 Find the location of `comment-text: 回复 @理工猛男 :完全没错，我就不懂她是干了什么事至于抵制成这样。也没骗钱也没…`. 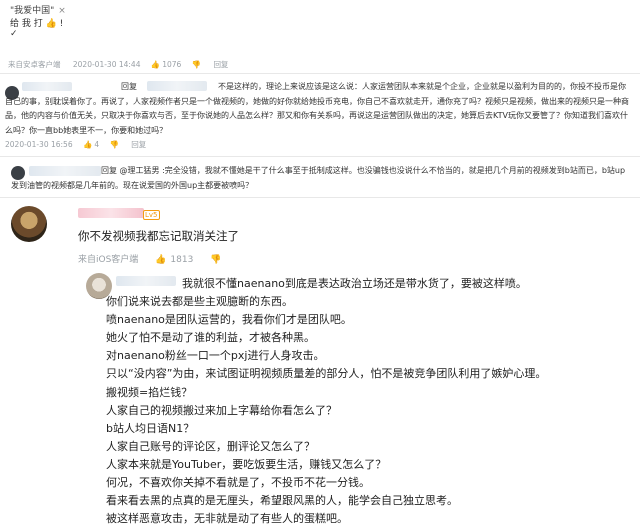

comment-text: 回复 @理工猛男 :完全没错，我就不懂她是干了什么事至于抵制成这样。也没骗钱也没… is located at coordinates (318, 178).